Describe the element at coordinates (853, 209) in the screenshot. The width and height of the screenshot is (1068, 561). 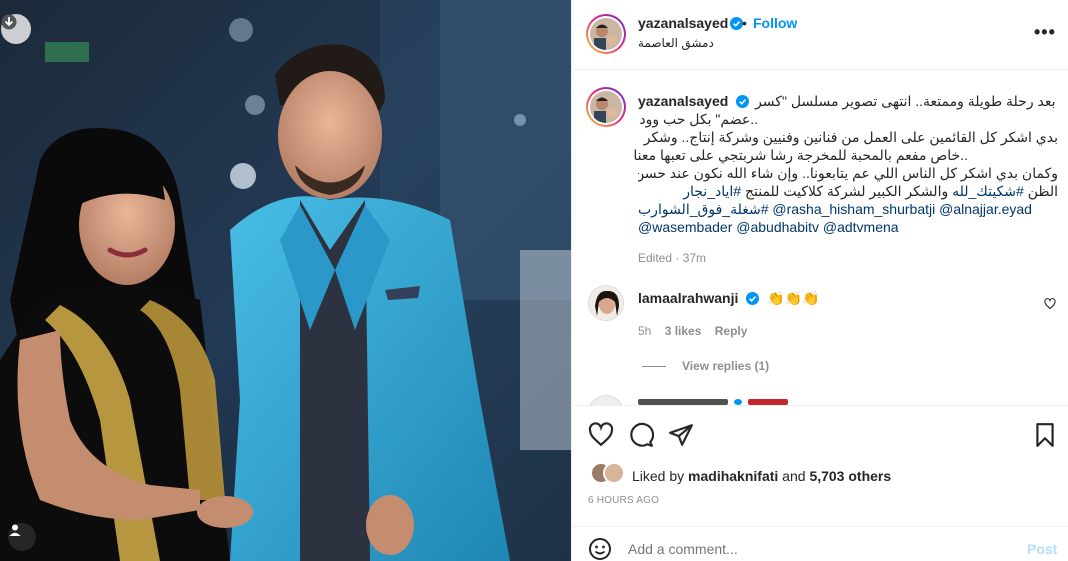
I see `mention-link: @rasha_hisham_shurbatji` at that location.